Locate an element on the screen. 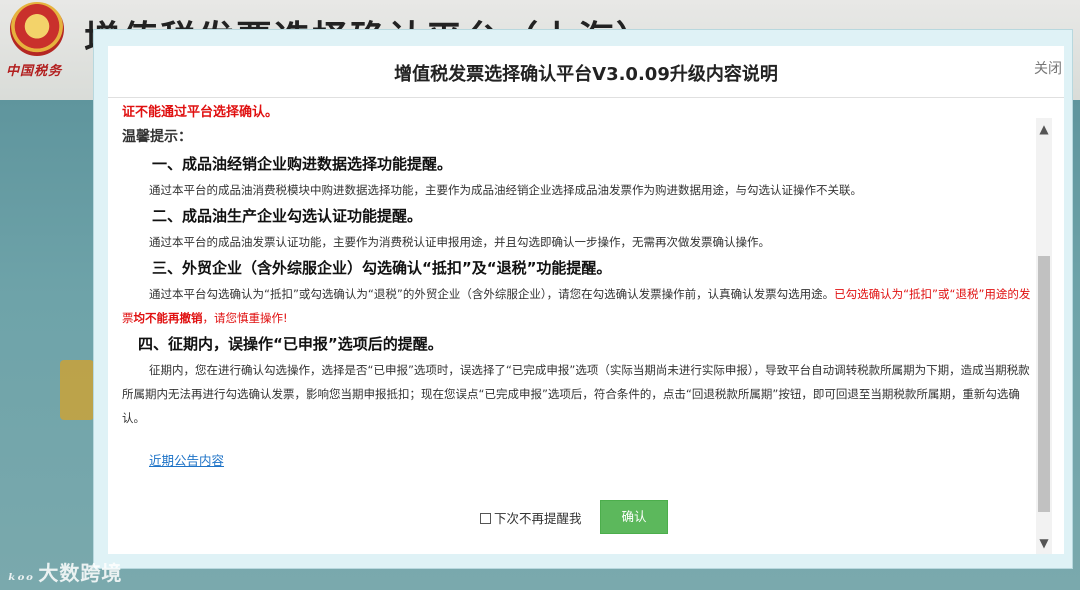 This screenshot has width=1080, height=590. recent-announcements-link: 近期公告内容 is located at coordinates (580, 459).